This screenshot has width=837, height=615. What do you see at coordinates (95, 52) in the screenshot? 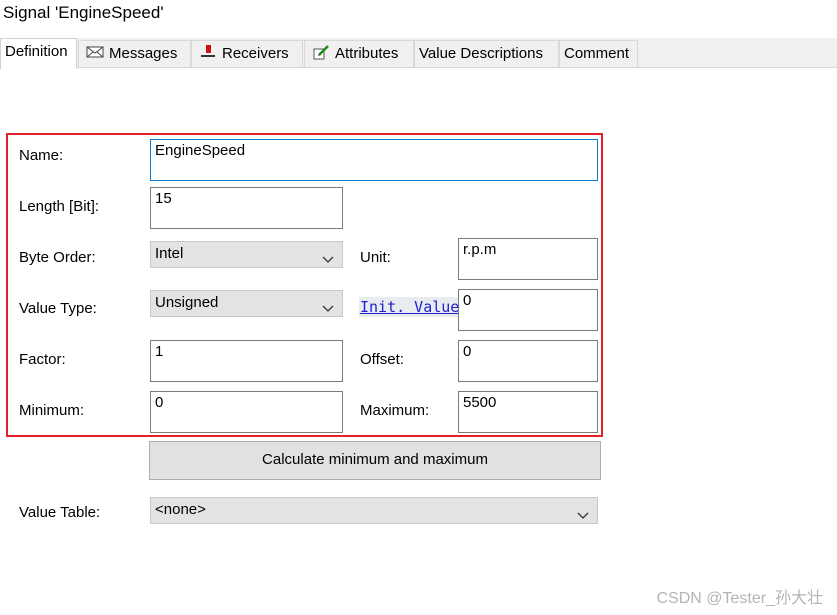
I see `envelope-icon` at bounding box center [95, 52].